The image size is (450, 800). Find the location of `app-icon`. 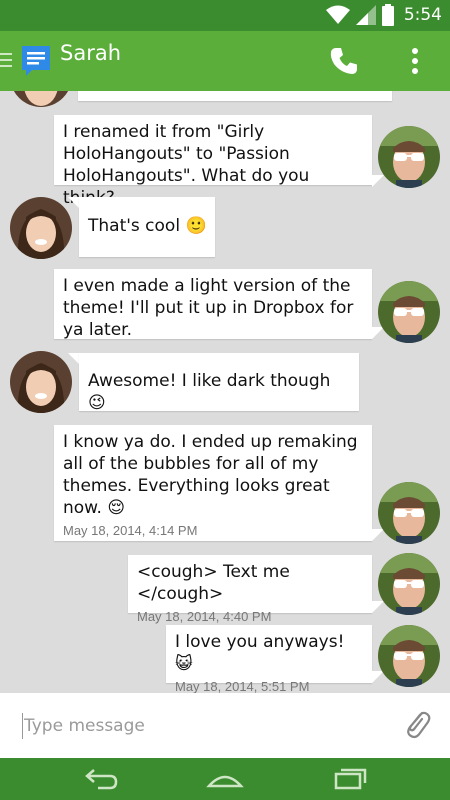

app-icon is located at coordinates (36, 61).